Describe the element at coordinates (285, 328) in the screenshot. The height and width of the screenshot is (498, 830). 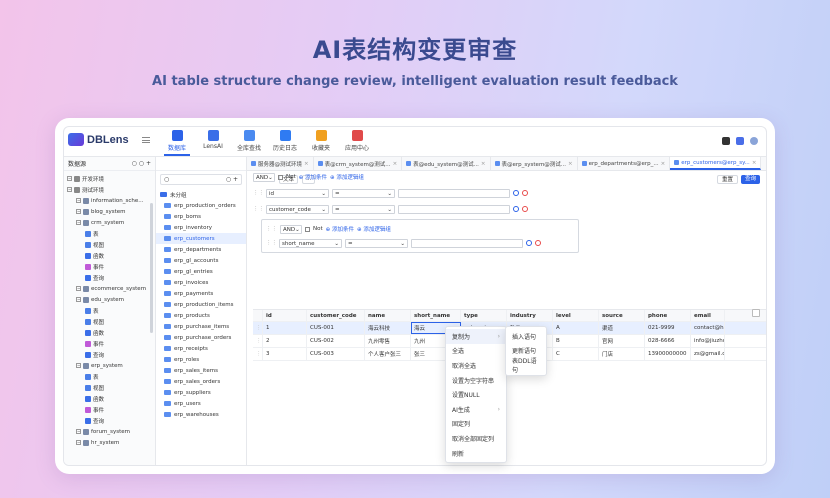
I see `grid-cell: 1` at that location.